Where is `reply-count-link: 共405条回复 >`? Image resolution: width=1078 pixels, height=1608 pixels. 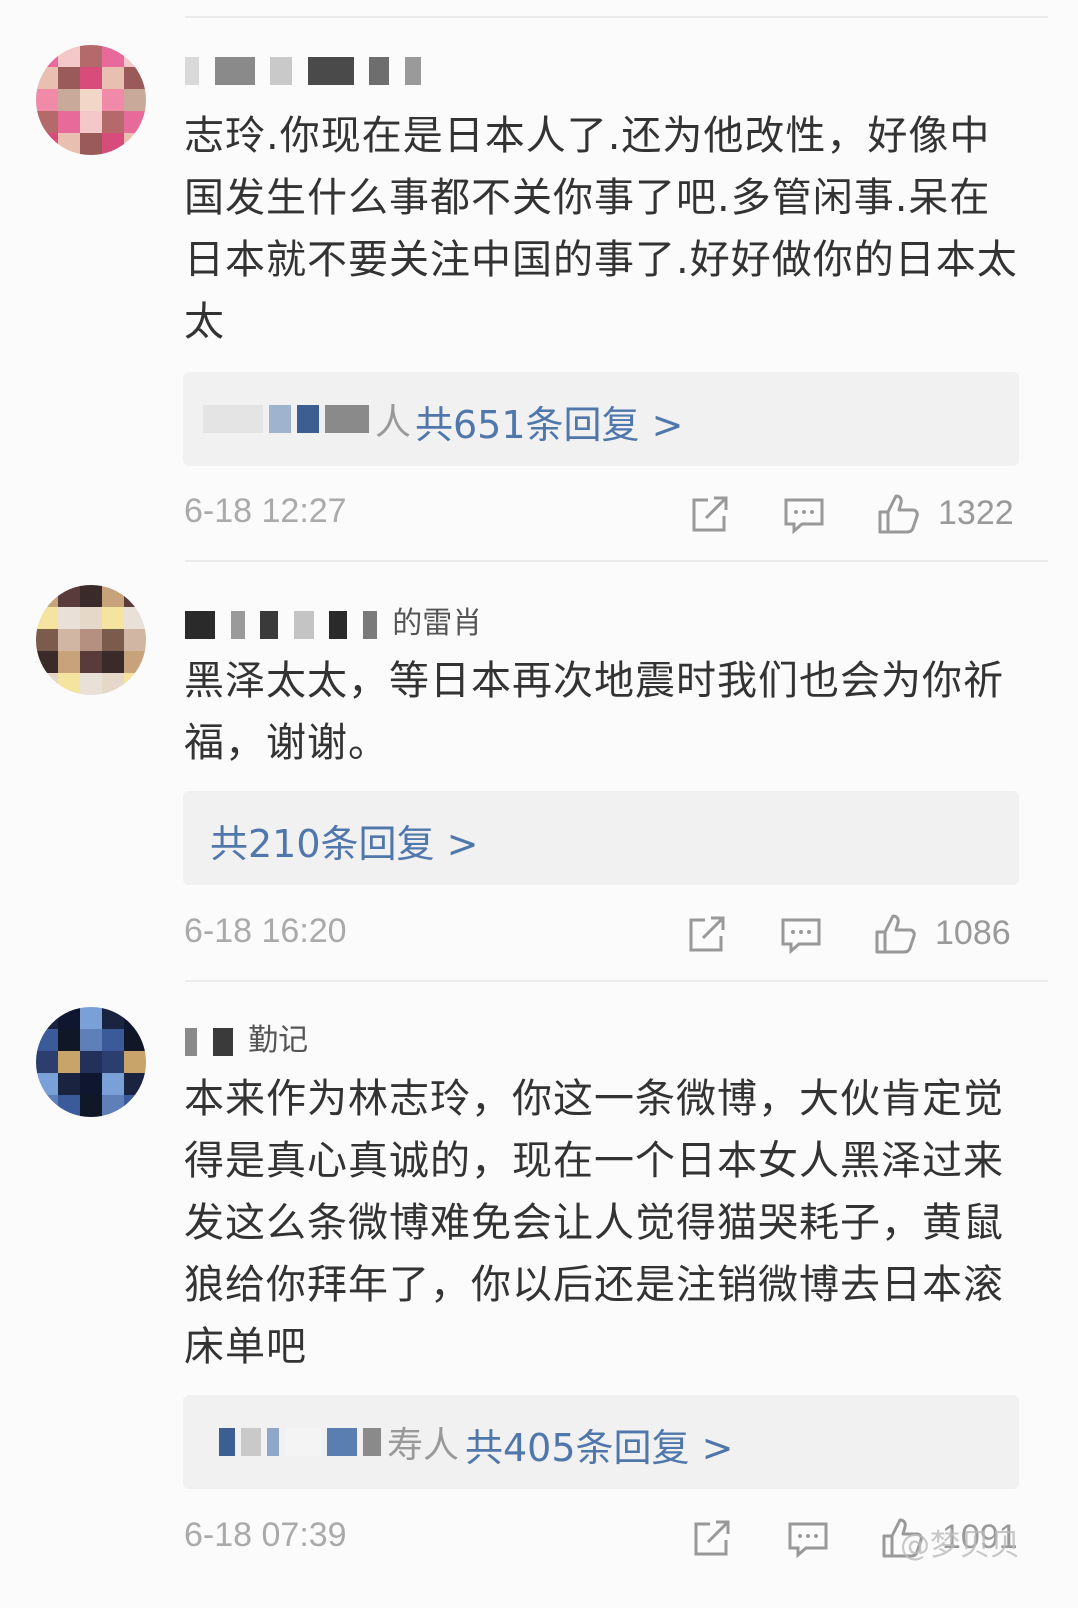 reply-count-link: 共405条回复 > is located at coordinates (599, 1444).